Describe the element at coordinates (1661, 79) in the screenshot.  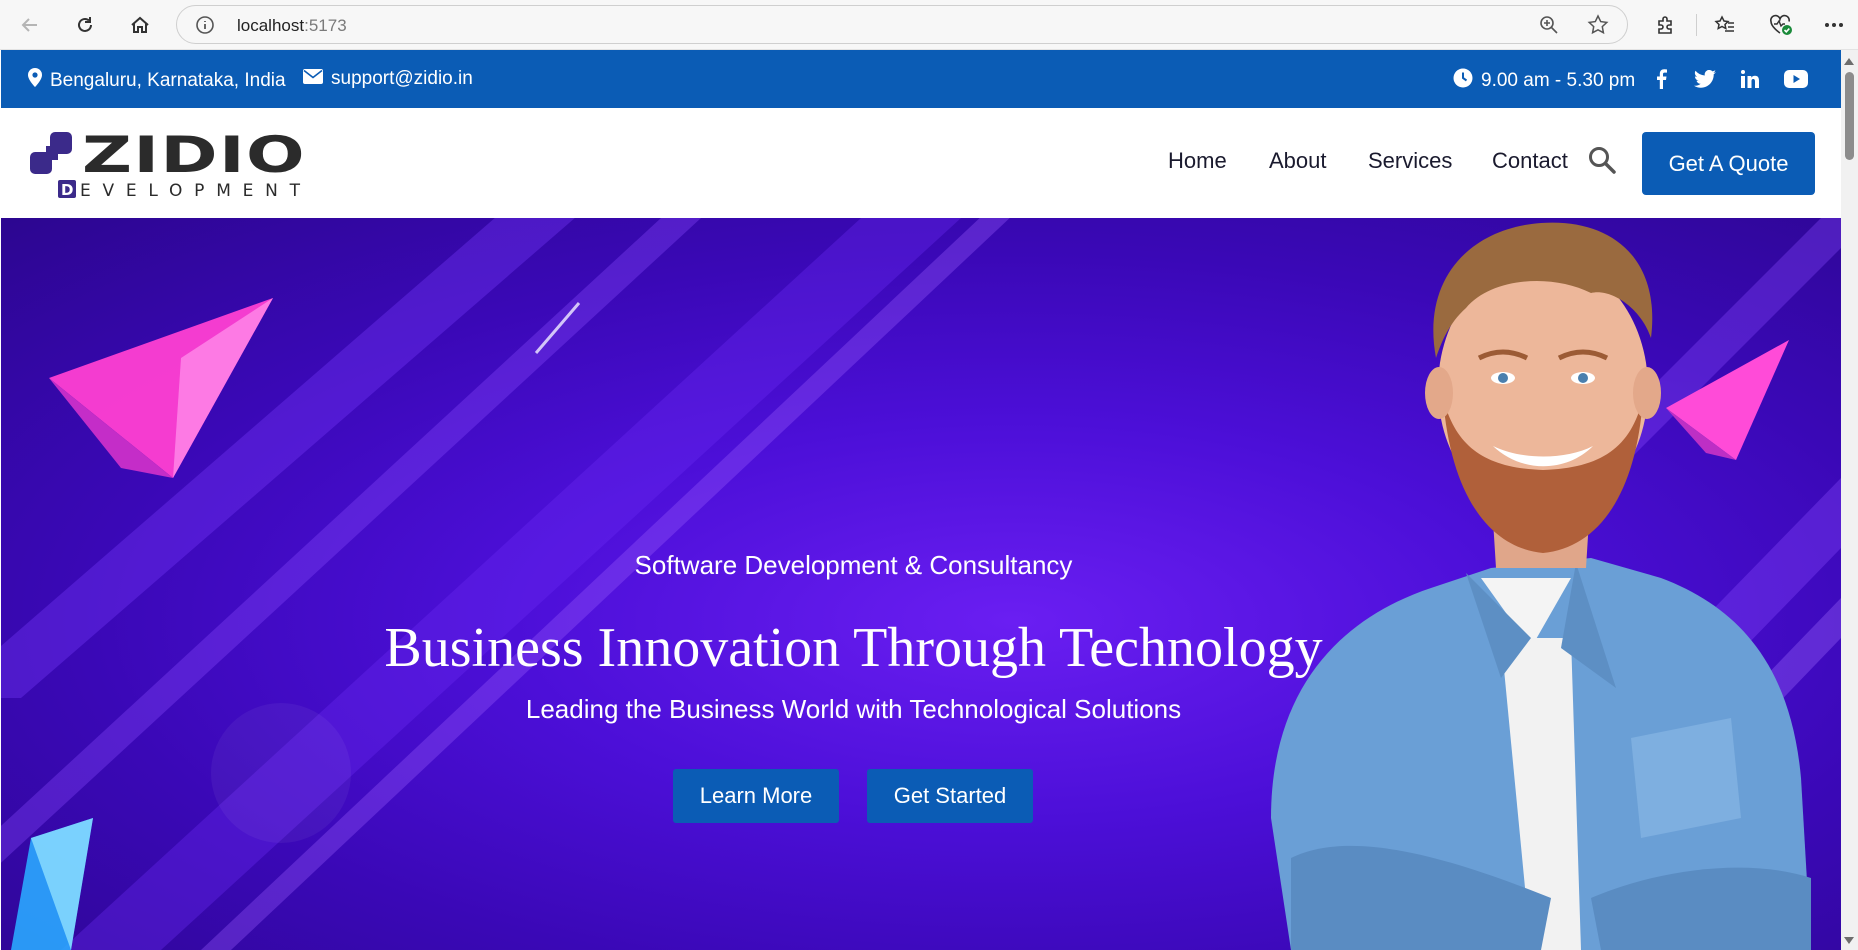
I see `facebook-icon` at that location.